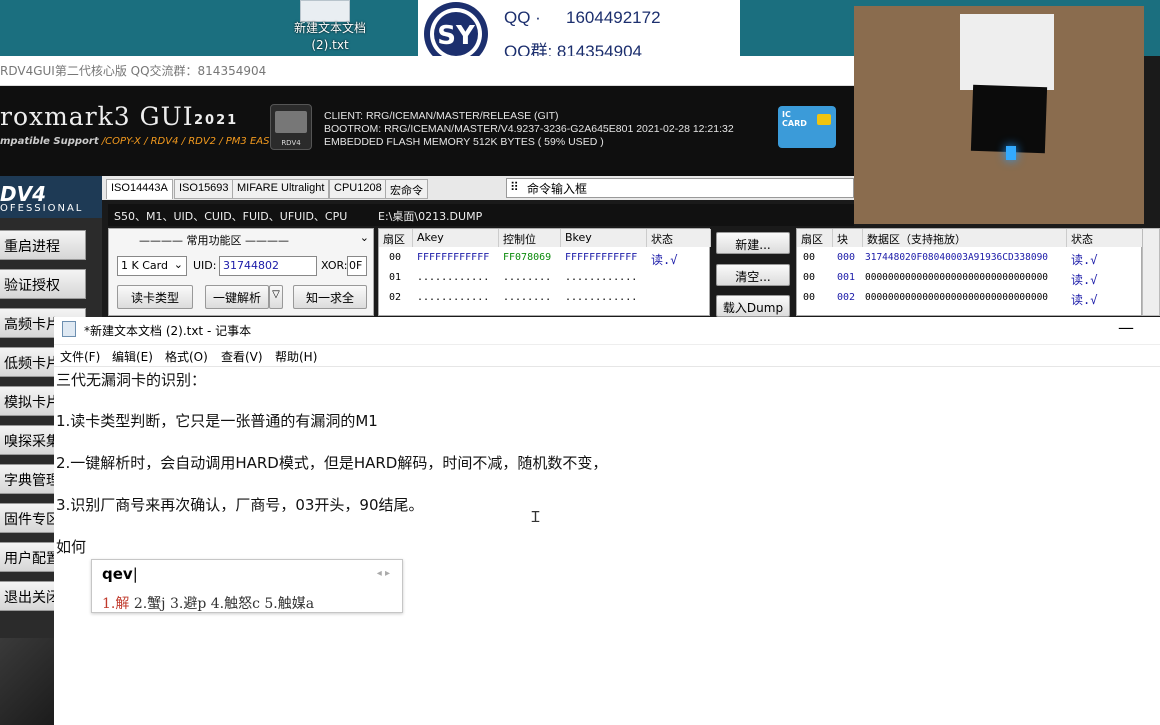  What do you see at coordinates (680, 188) in the screenshot?
I see `command-input: ⠿ 命令输入框` at bounding box center [680, 188].